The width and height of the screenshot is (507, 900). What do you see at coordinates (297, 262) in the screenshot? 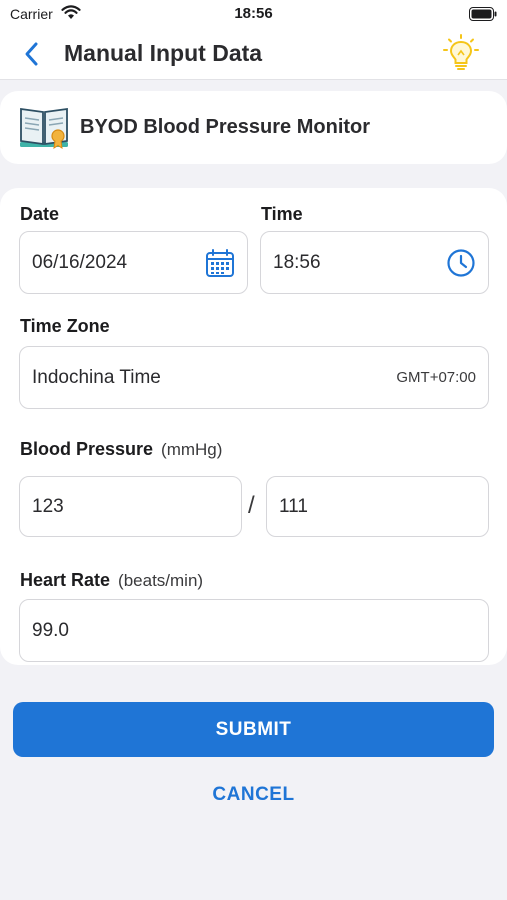
I see `time-value: 18:56` at bounding box center [297, 262].